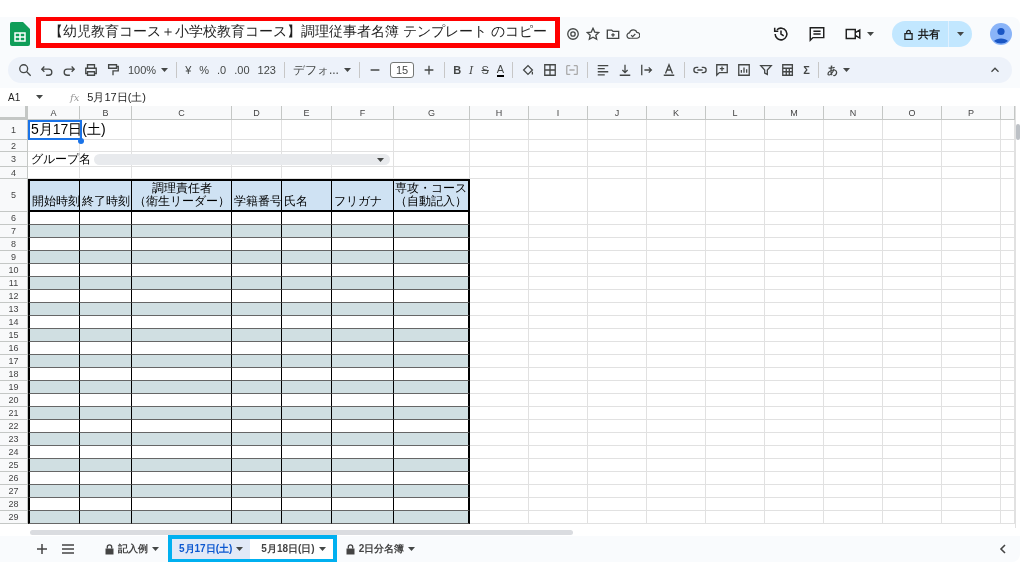  Describe the element at coordinates (14, 97) in the screenshot. I see `cell-reference-field: A1` at that location.